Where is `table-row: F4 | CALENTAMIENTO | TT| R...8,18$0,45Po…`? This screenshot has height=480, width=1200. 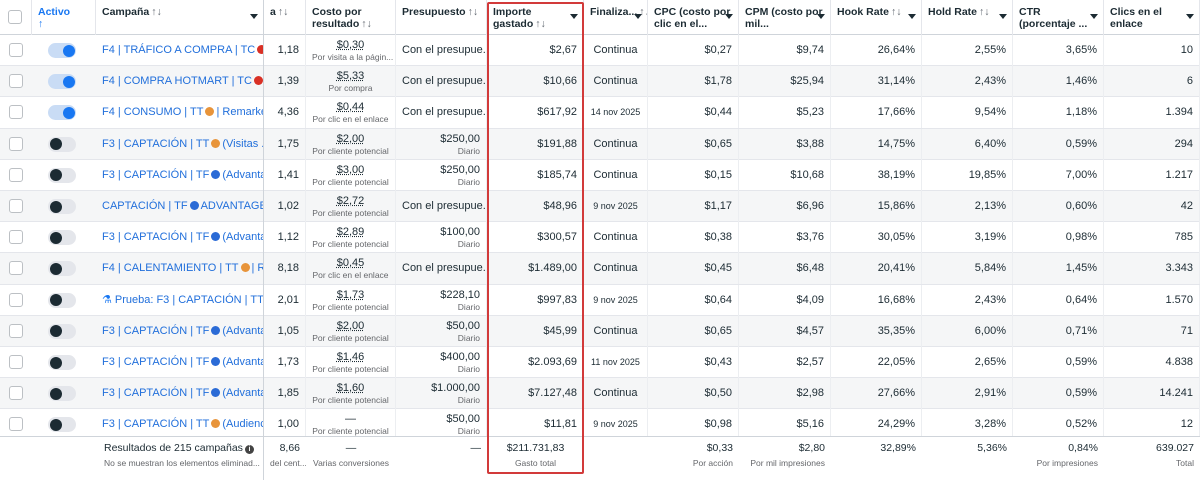 table-row: F4 | CALENTAMIENTO | TT| R...8,18$0,45Po… is located at coordinates (600, 268).